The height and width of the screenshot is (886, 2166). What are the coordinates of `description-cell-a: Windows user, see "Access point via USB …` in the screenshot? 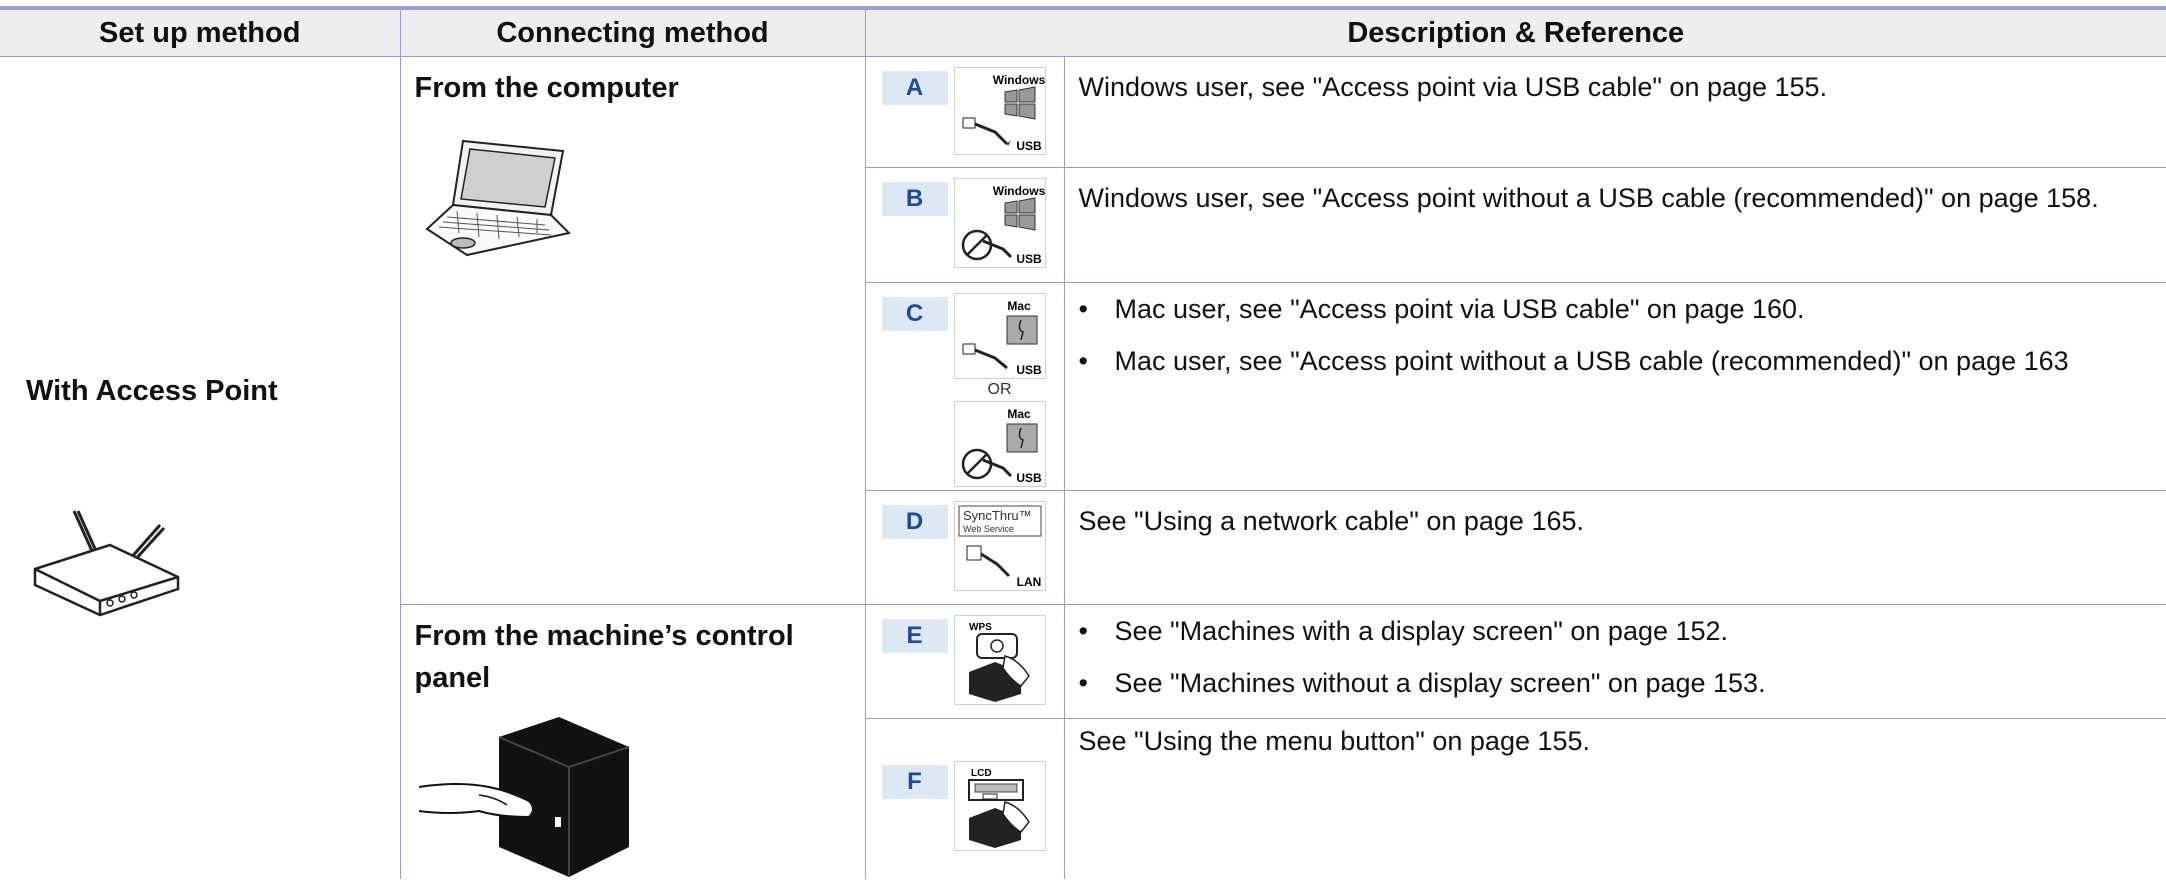 It's located at (1615, 112).